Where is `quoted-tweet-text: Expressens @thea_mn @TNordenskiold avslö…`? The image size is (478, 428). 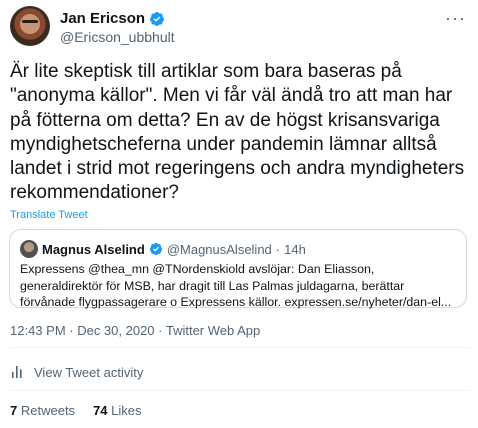 quoted-tweet-text: Expressens @thea_mn @TNordenskiold avslö… is located at coordinates (236, 285).